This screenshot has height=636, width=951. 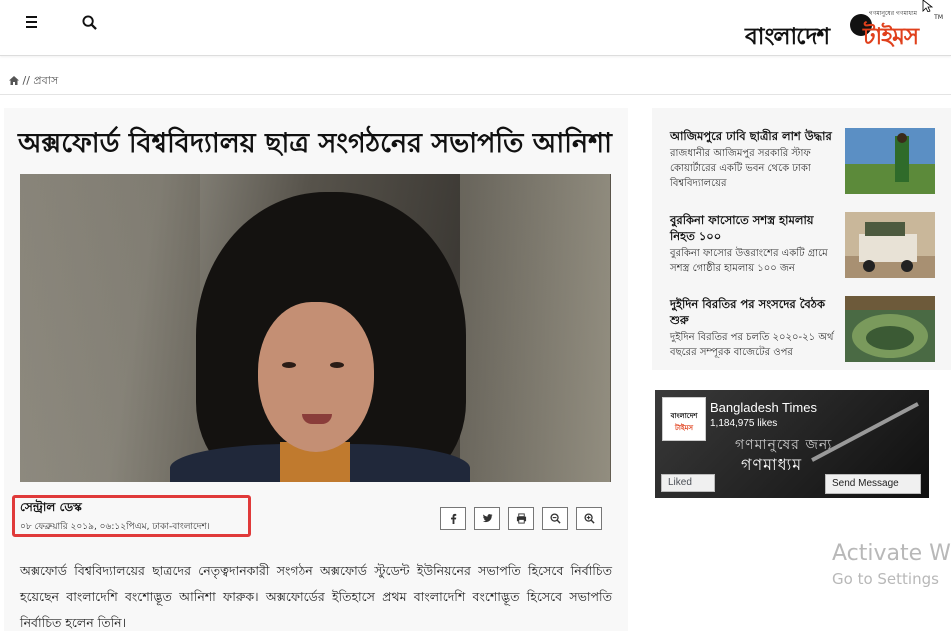 What do you see at coordinates (772, 464) in the screenshot?
I see `widget-slogan-line2: গণমাধ্যম` at bounding box center [772, 464].